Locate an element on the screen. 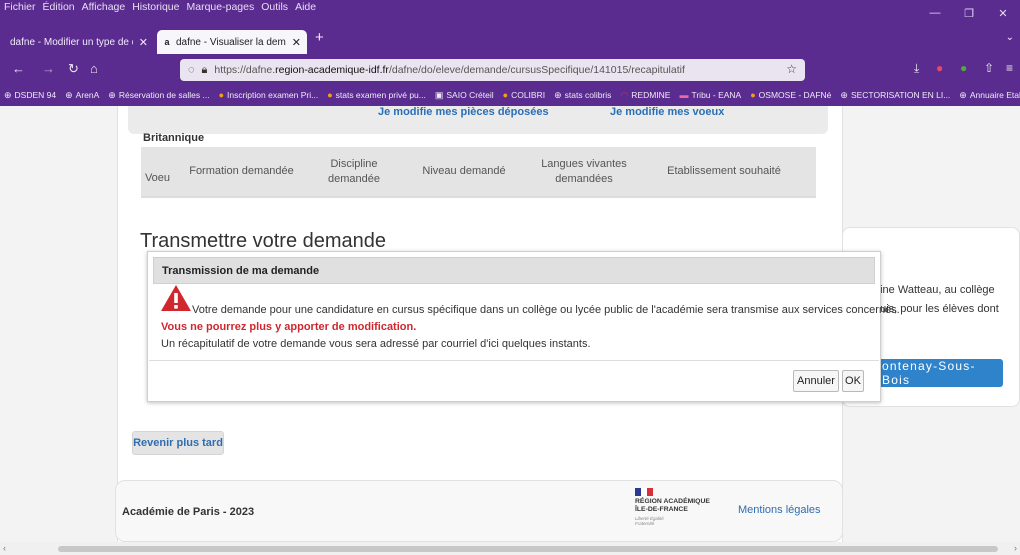  back-icon: ← is located at coordinates (18, 68).